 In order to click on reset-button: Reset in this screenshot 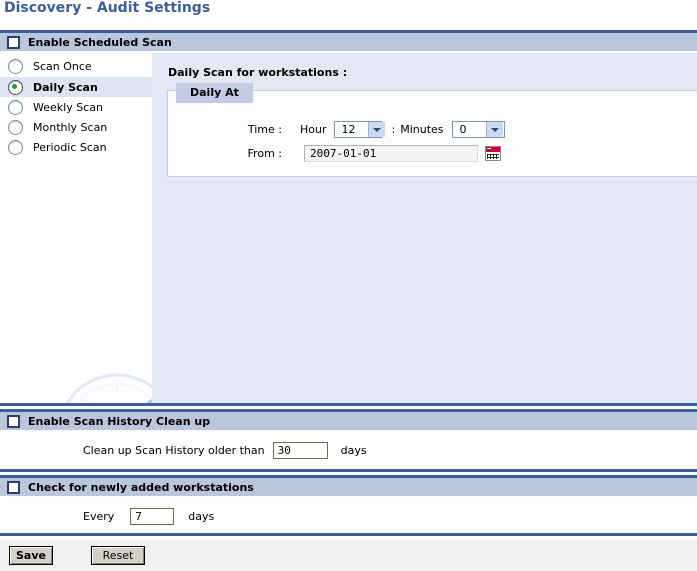, I will do `click(118, 555)`.